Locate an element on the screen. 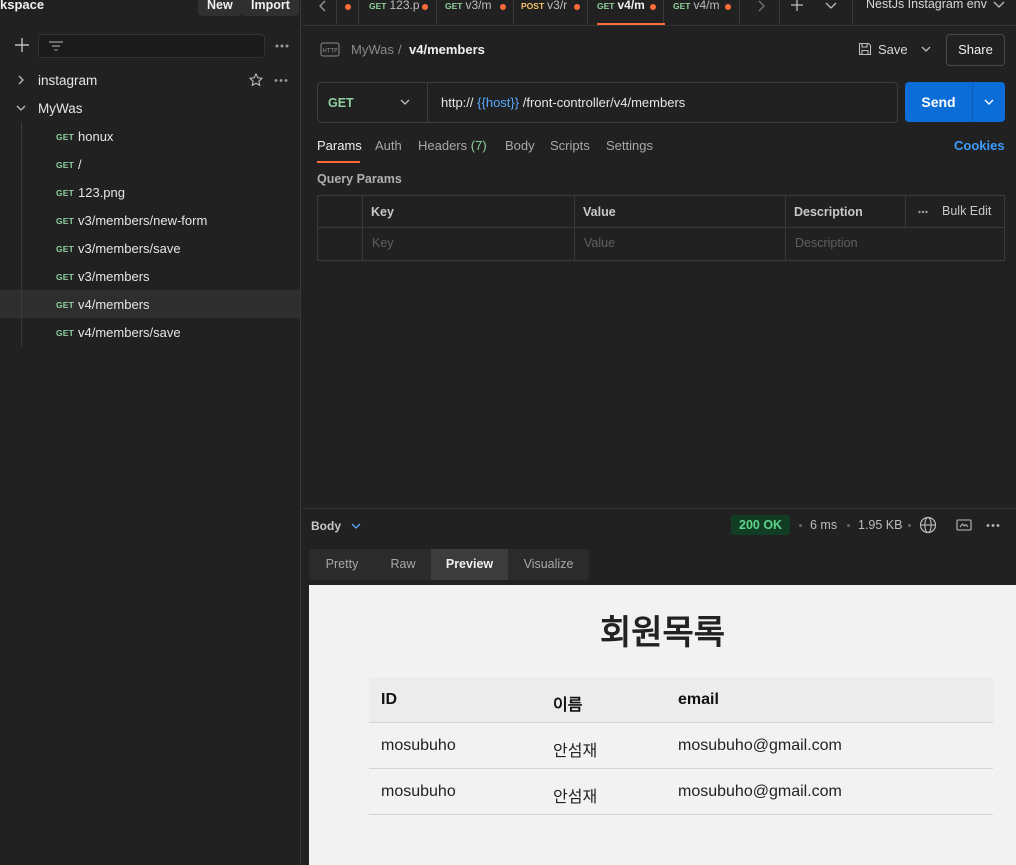  table-header-row: ID 이름 email is located at coordinates (681, 700).